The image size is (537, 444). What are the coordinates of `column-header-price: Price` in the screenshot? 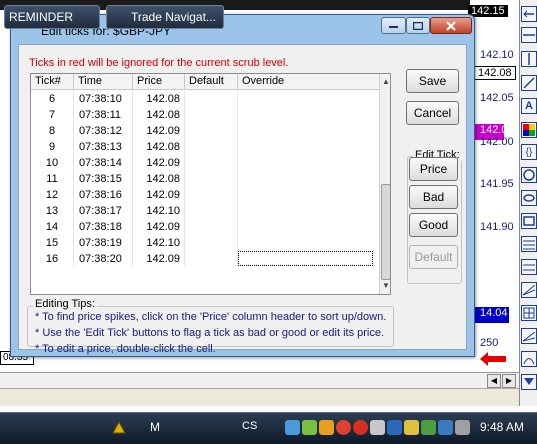 It's located at (159, 82).